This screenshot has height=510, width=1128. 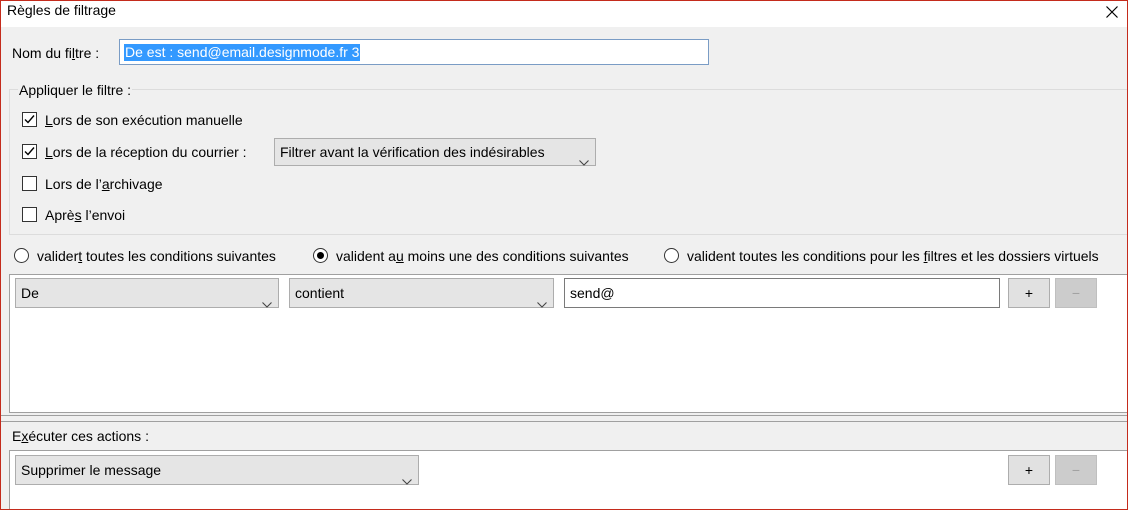 I want to click on actions-label: Exécuter ces actions :, so click(x=80, y=436).